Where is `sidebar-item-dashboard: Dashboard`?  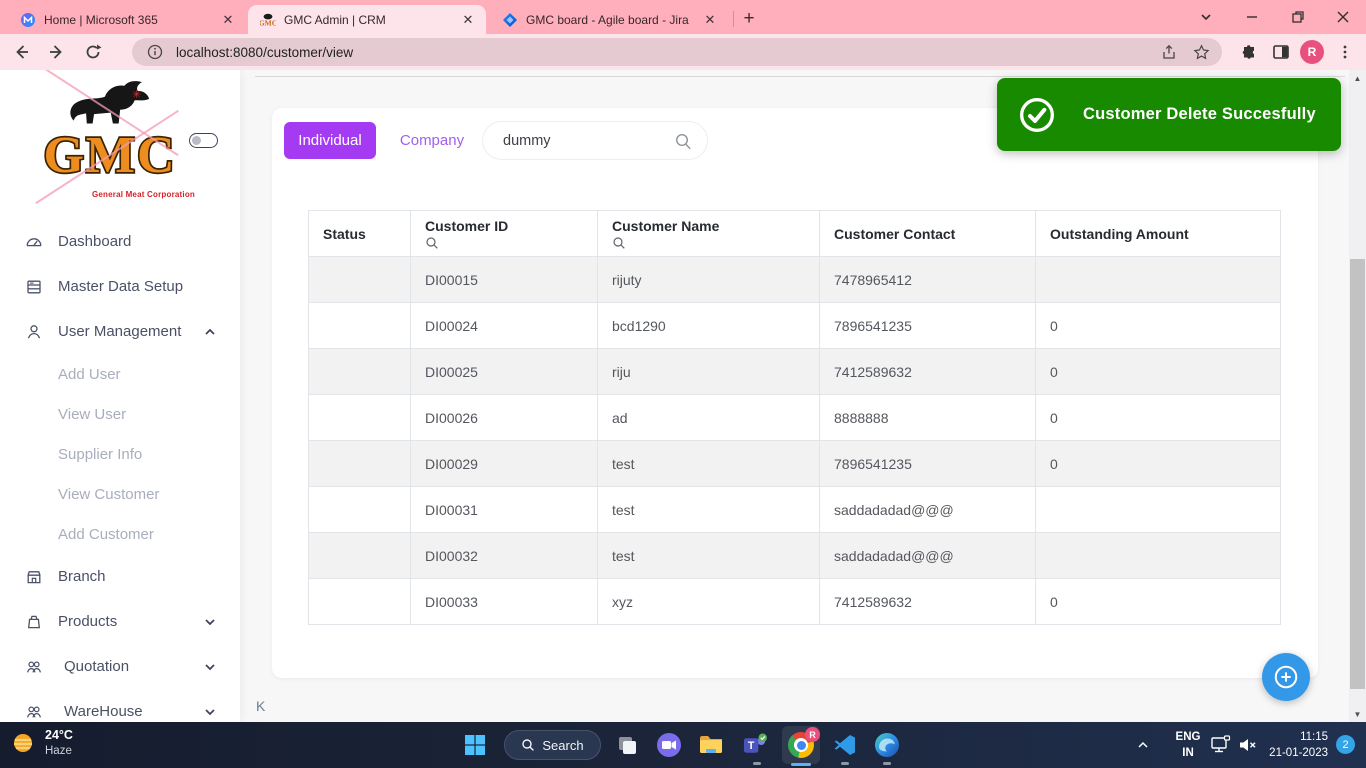 sidebar-item-dashboard: Dashboard is located at coordinates (120, 241).